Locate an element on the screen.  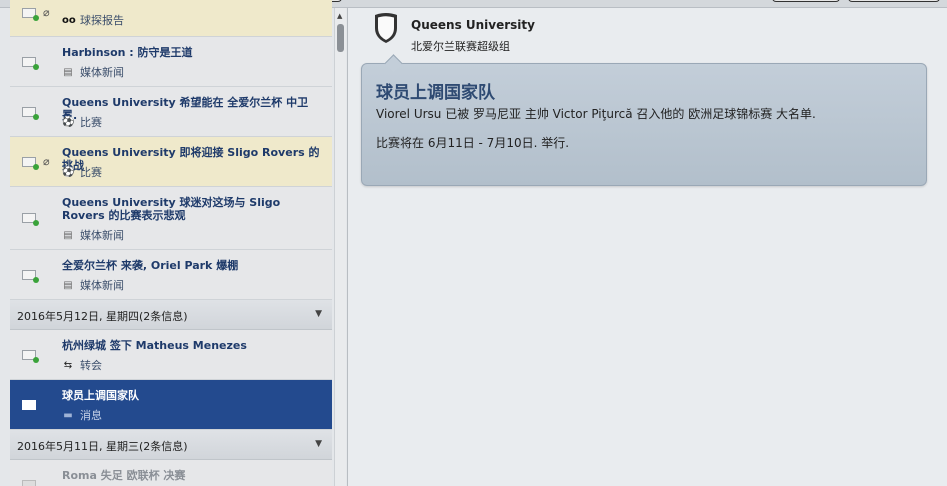
list-item: 杭州绿城 签下 Matheus Menezes ⇆ 转会 is located at coordinates (171, 355).